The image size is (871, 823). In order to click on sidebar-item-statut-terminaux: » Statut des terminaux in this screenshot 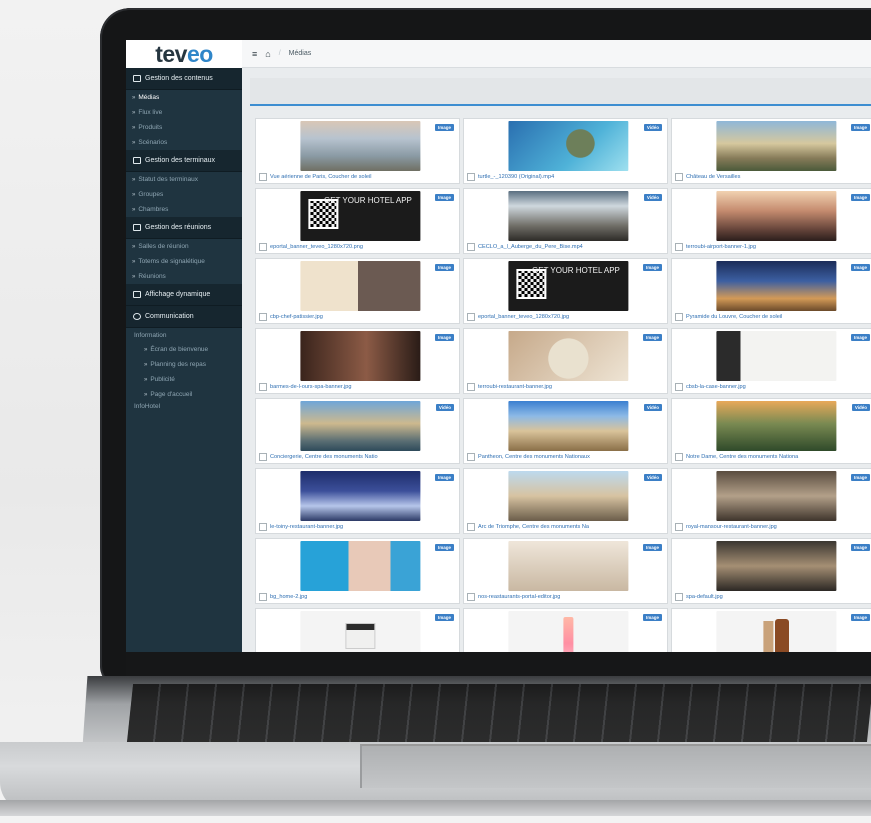, I will do `click(184, 179)`.